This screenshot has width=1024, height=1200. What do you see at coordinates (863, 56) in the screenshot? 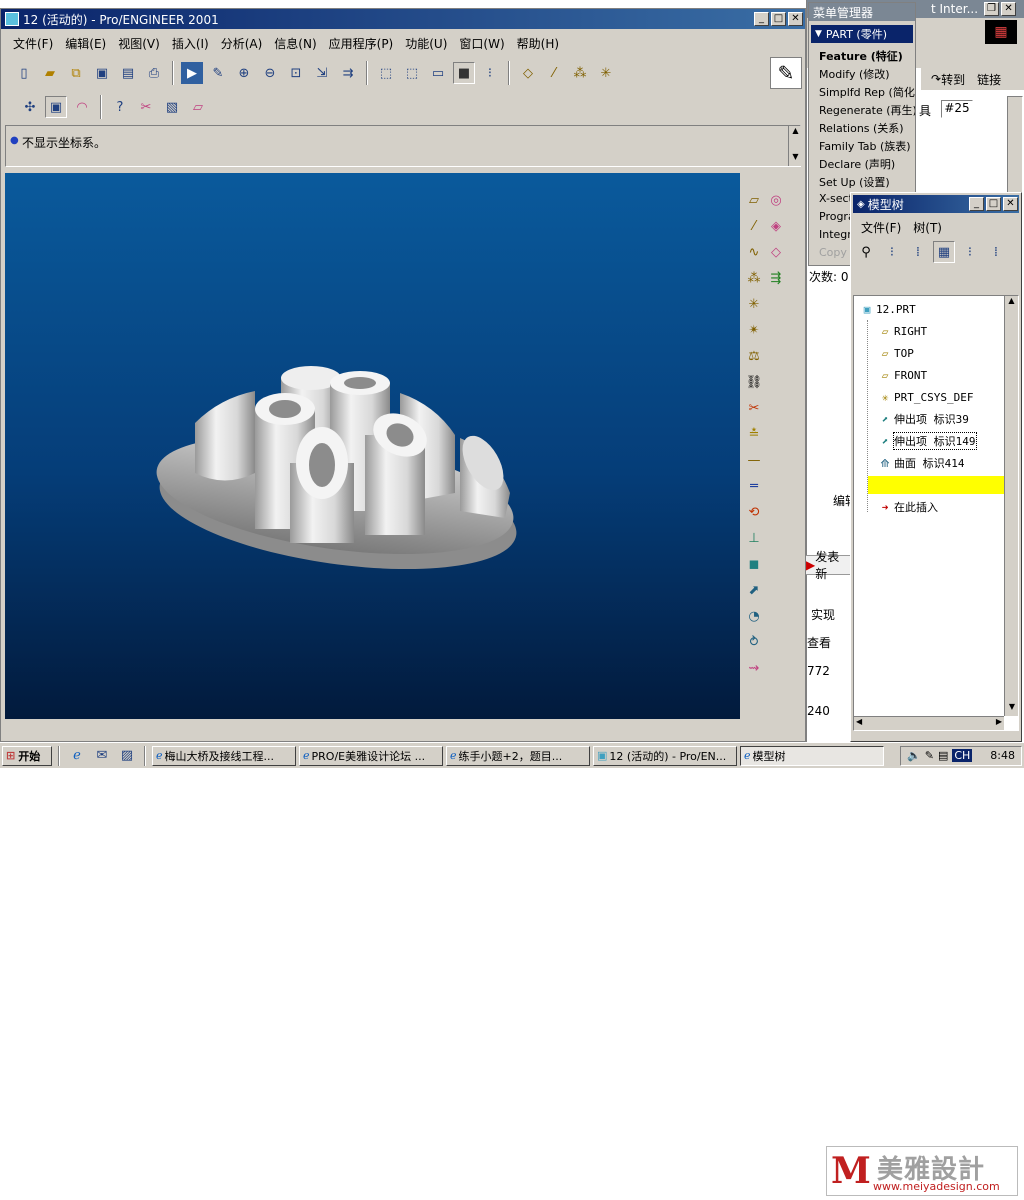
I see `menu-item-feature: Feature (特征)` at bounding box center [863, 56].